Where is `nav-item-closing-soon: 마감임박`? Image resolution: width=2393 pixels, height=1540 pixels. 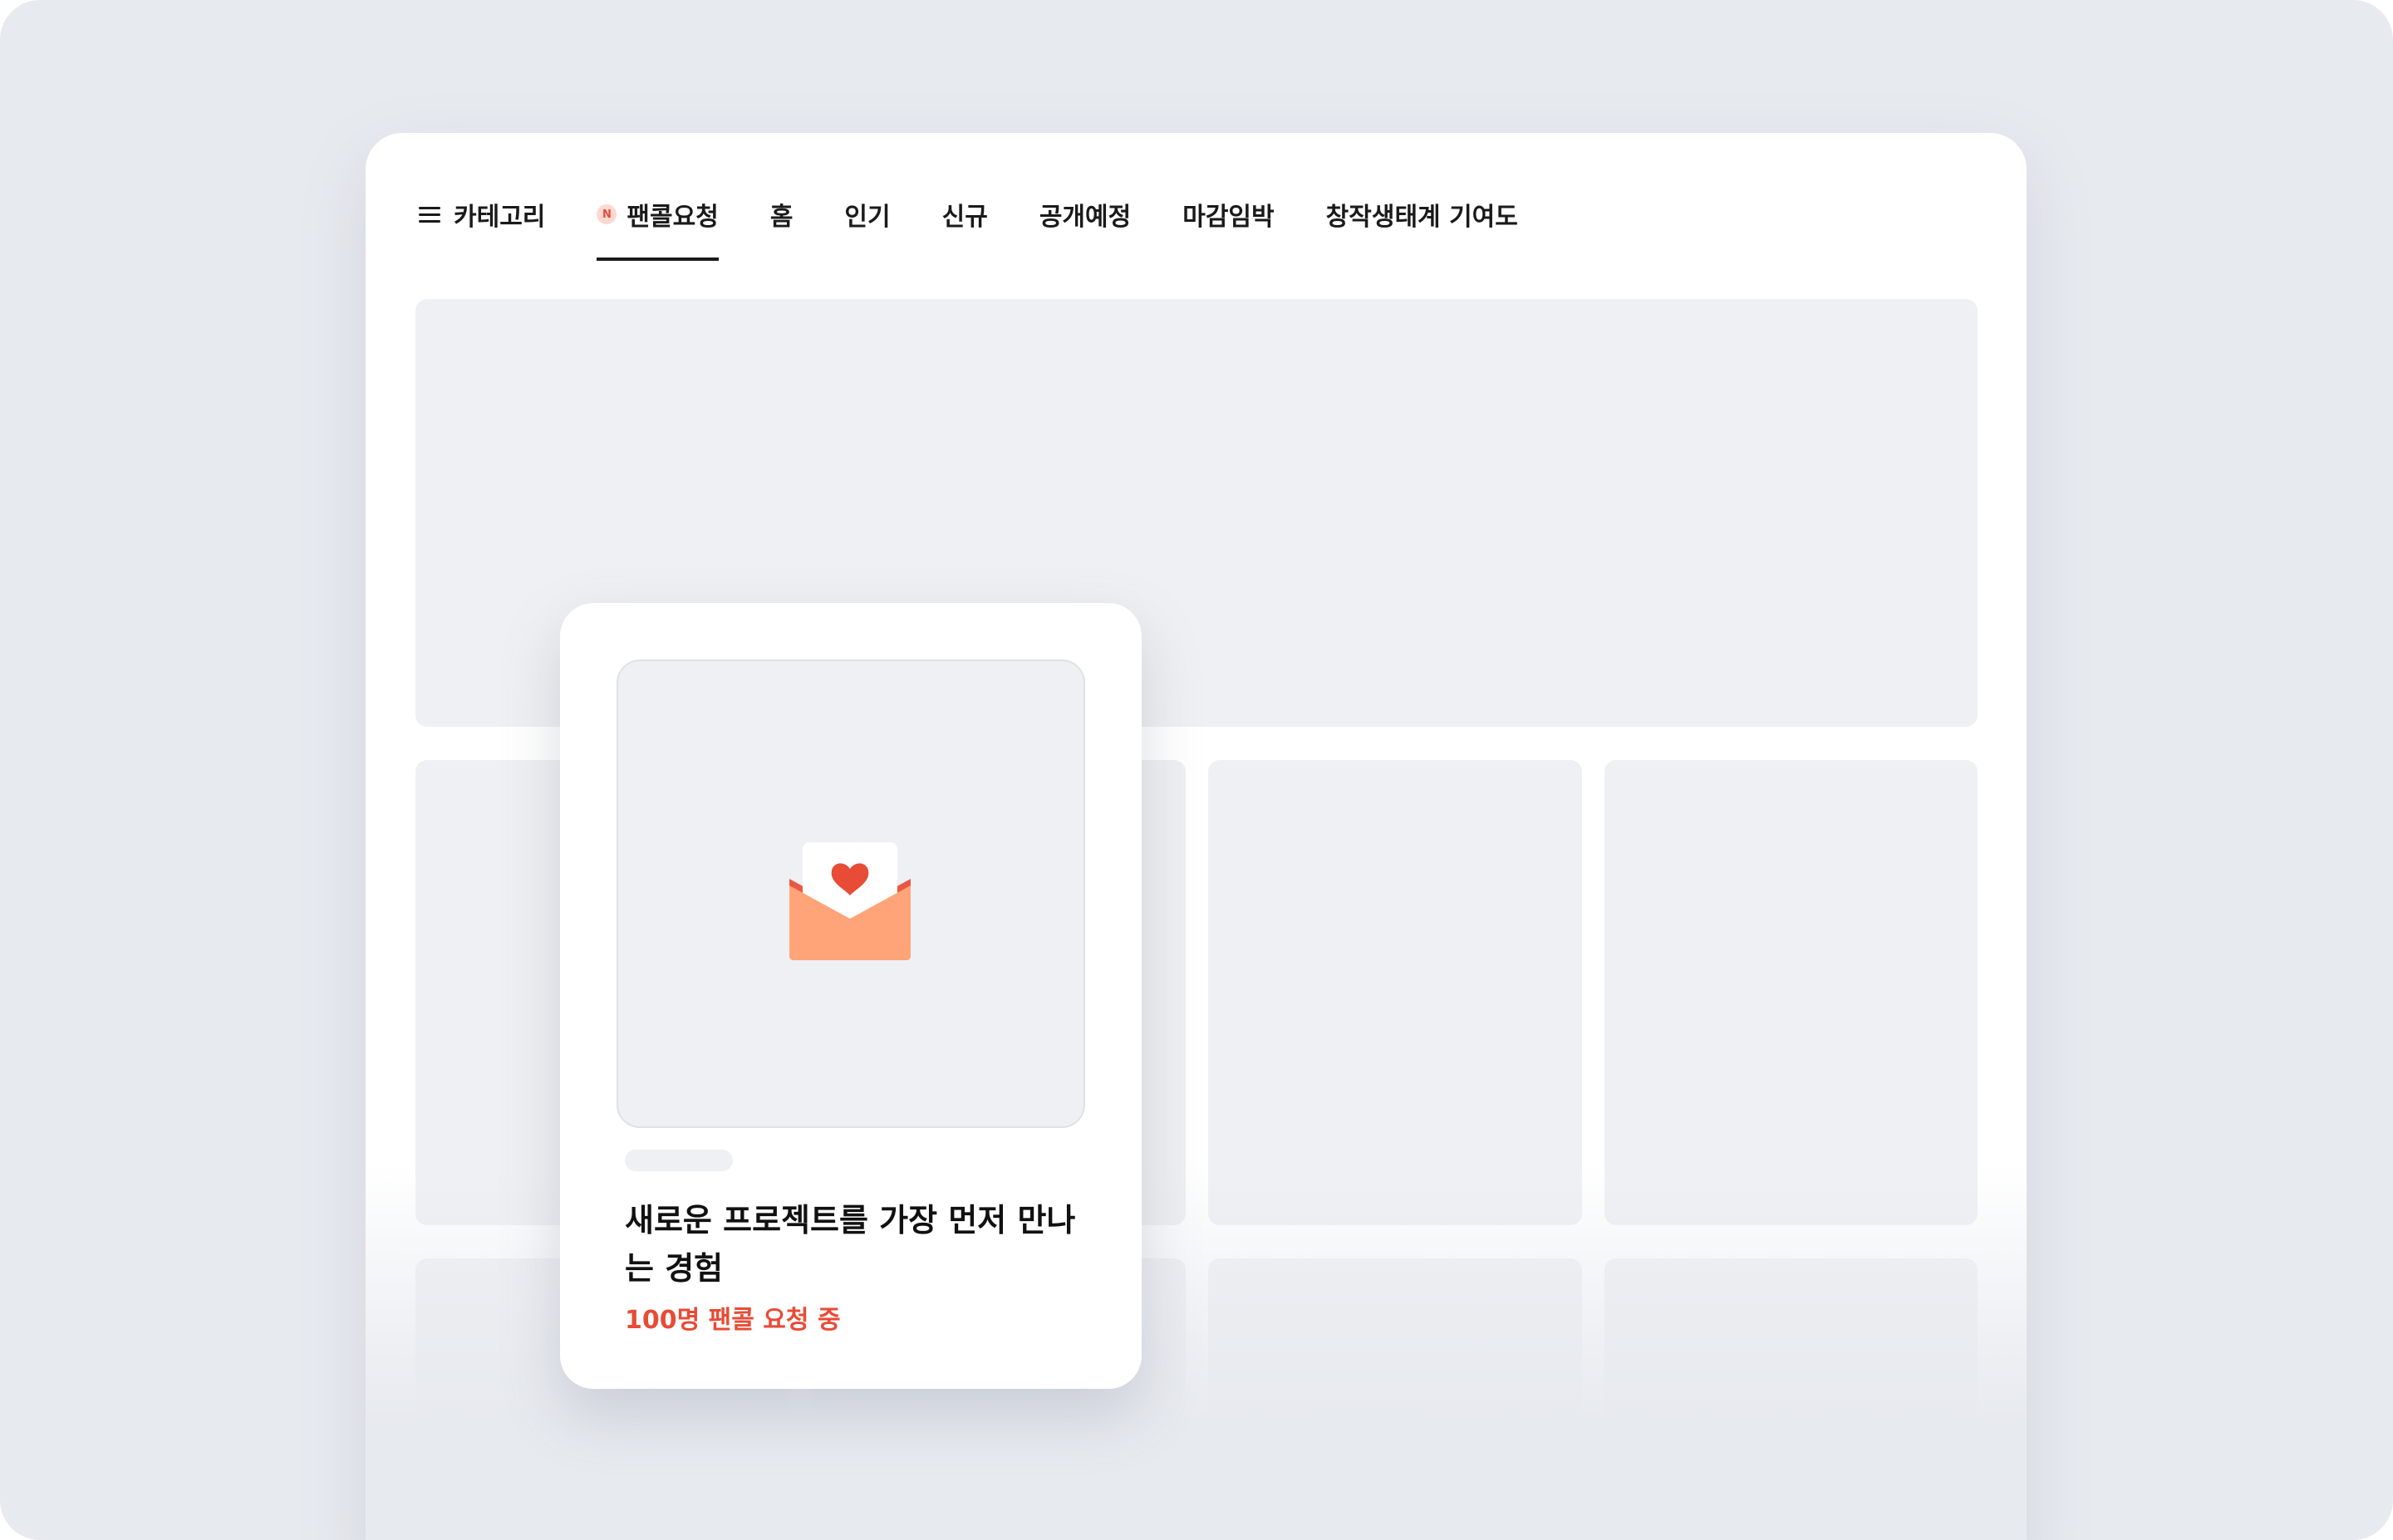 nav-item-closing-soon: 마감임박 is located at coordinates (1228, 214).